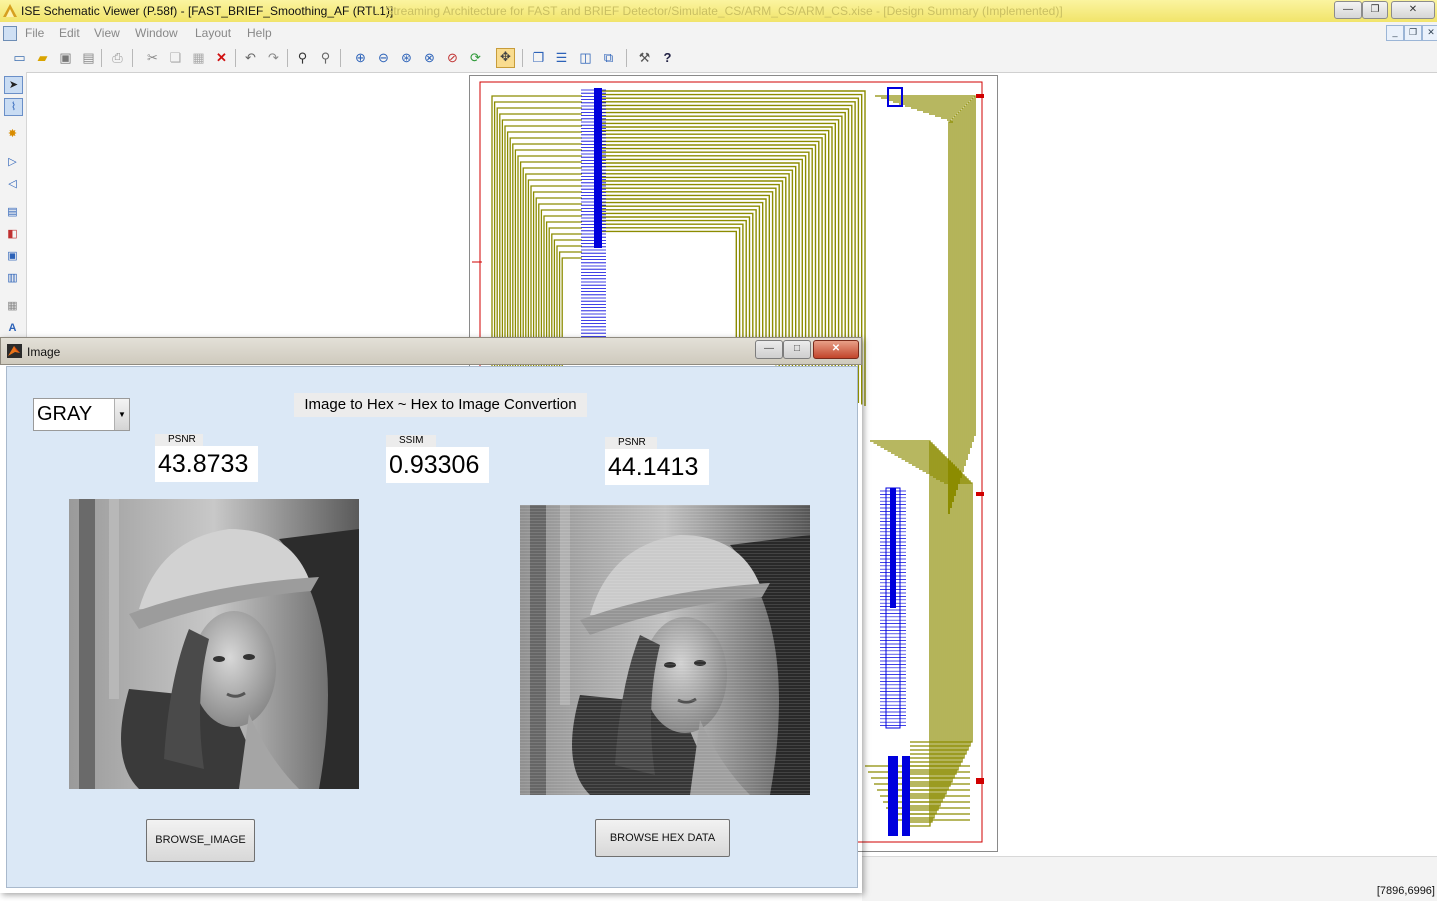 The width and height of the screenshot is (1437, 901). What do you see at coordinates (1405, 891) in the screenshot?
I see `cursor-coordinates: [7896,6996]` at bounding box center [1405, 891].